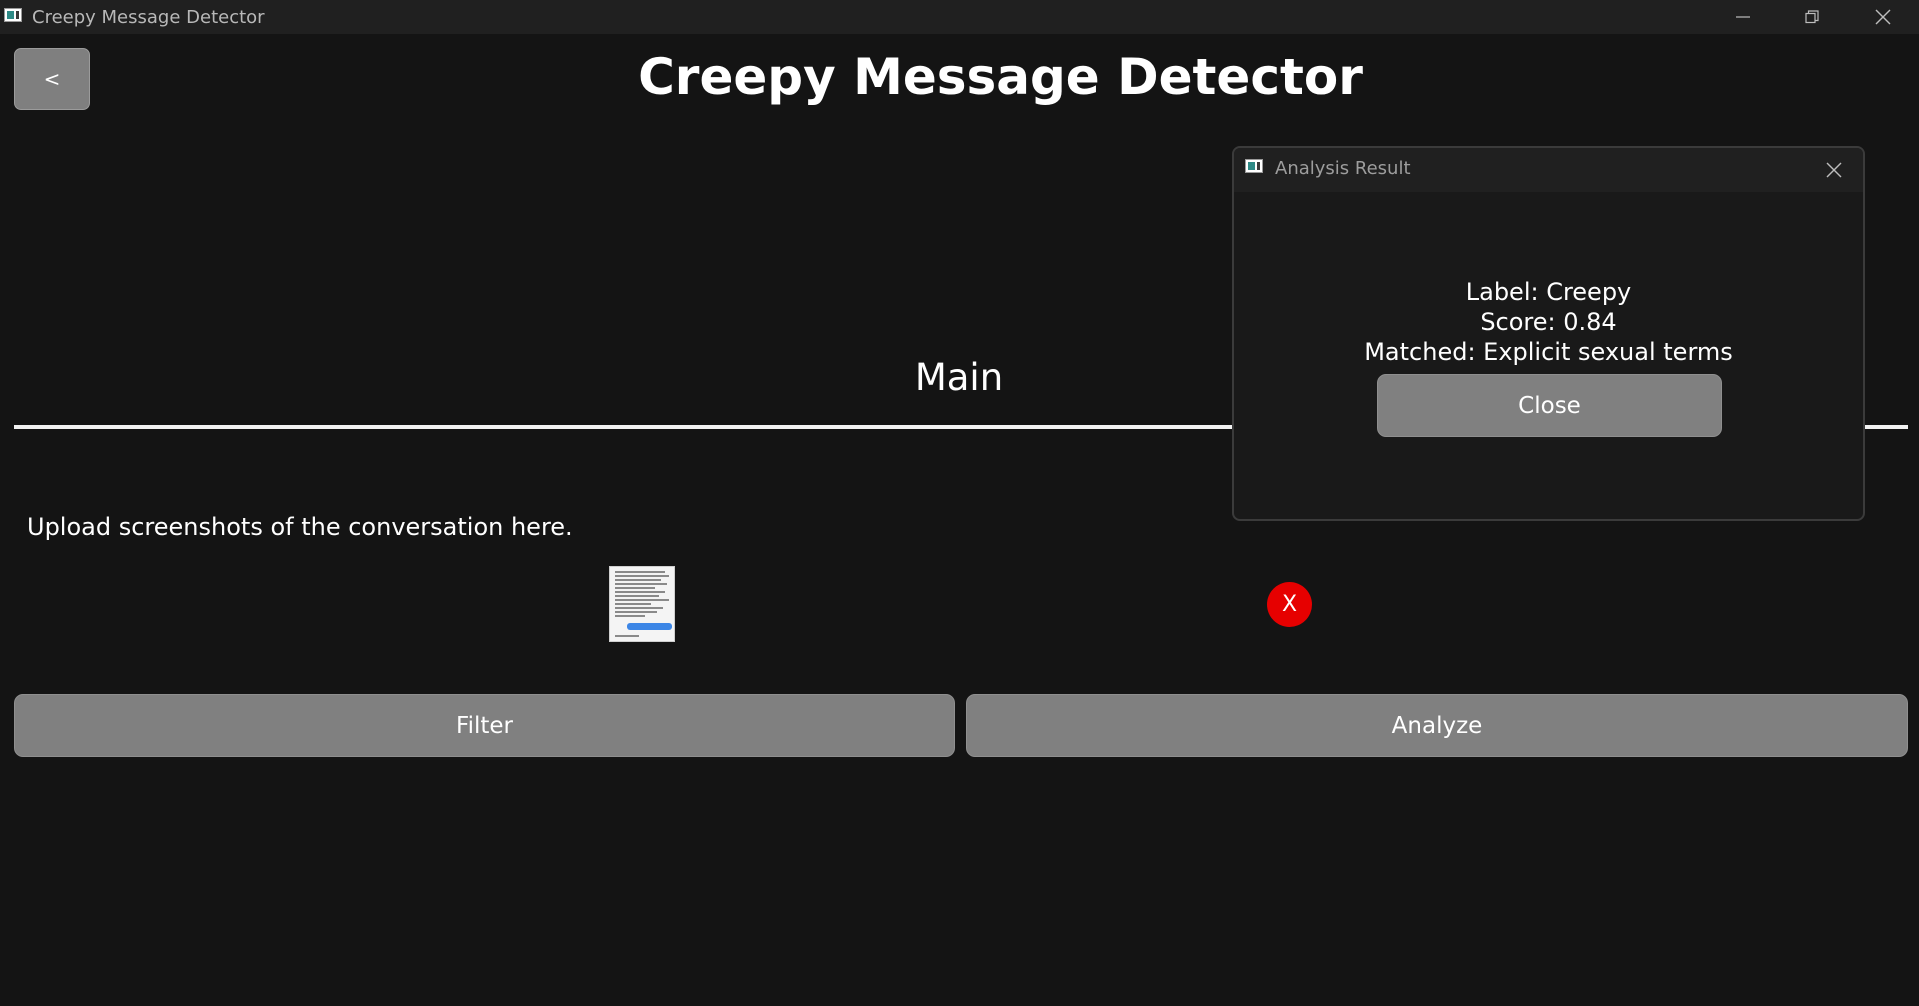 This screenshot has width=1919, height=1006. What do you see at coordinates (1437, 725) in the screenshot?
I see `analyze-button: Analyze` at bounding box center [1437, 725].